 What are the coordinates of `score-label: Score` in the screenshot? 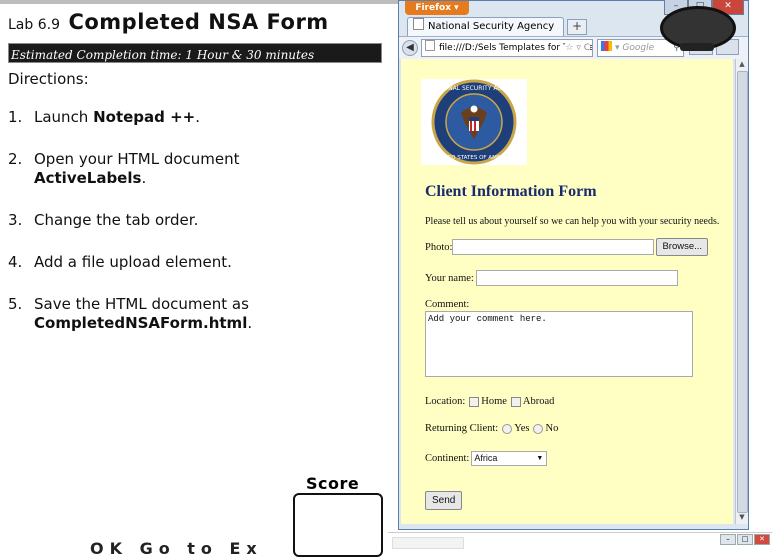 It's located at (333, 483).